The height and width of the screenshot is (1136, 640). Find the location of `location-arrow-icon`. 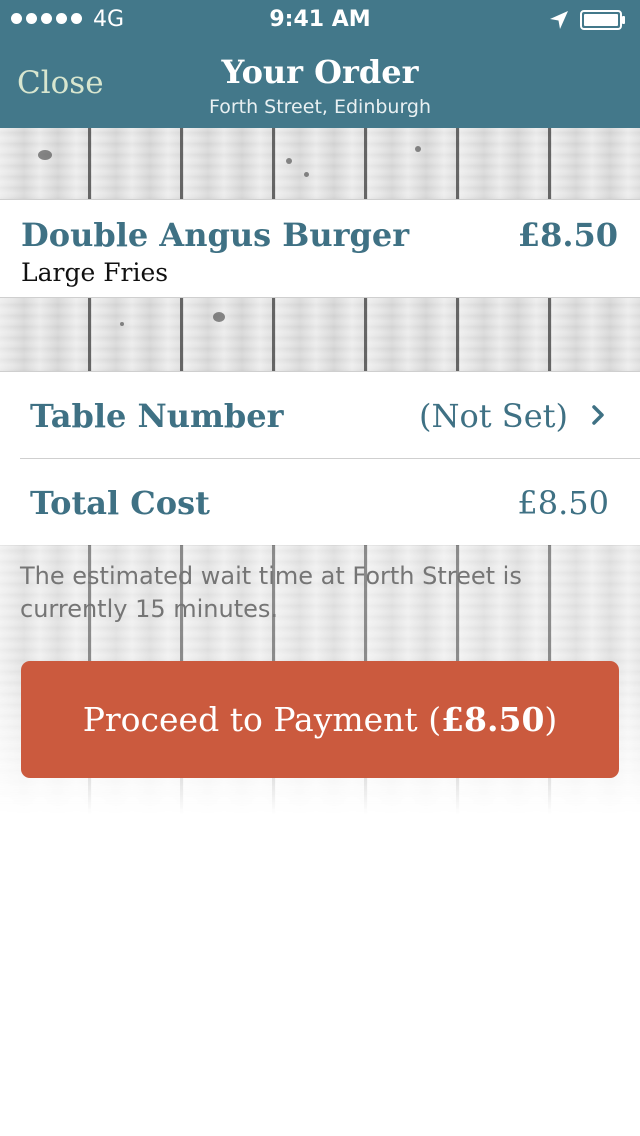

location-arrow-icon is located at coordinates (559, 20).